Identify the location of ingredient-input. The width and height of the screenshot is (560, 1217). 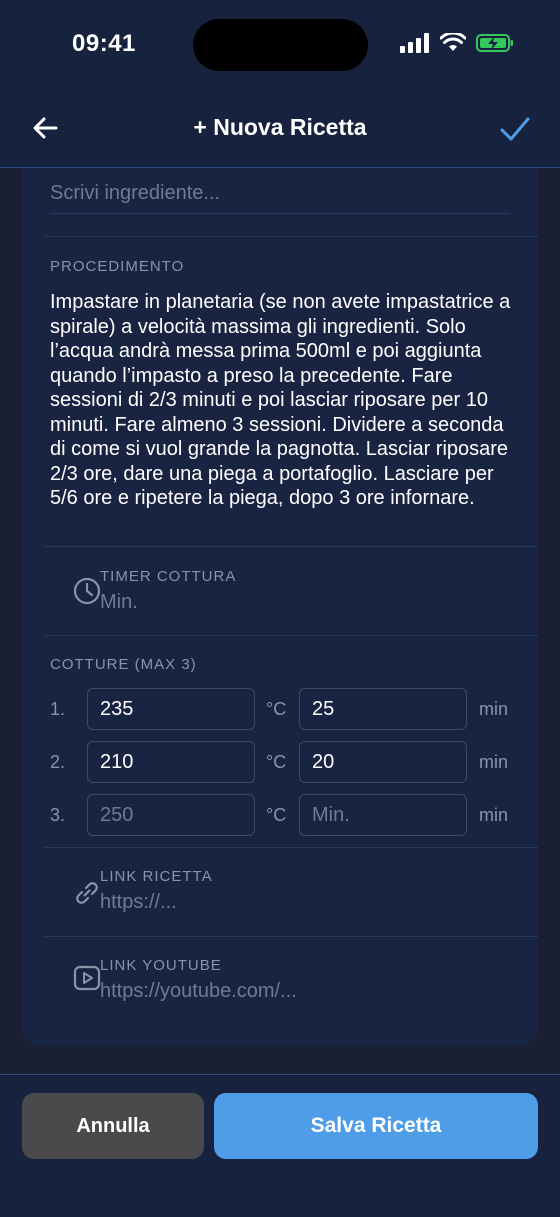
(280, 194).